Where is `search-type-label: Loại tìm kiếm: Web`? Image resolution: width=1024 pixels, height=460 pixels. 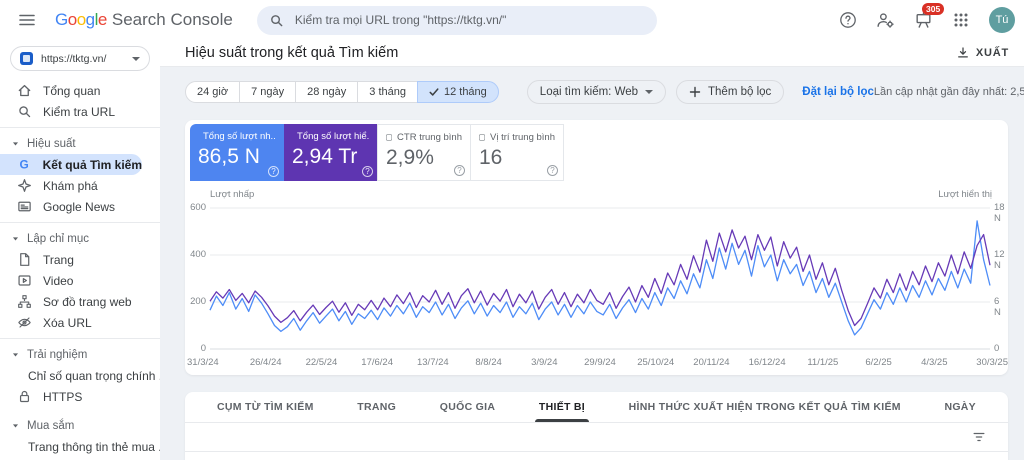
search-type-label: Loại tìm kiếm: Web is located at coordinates (589, 92).